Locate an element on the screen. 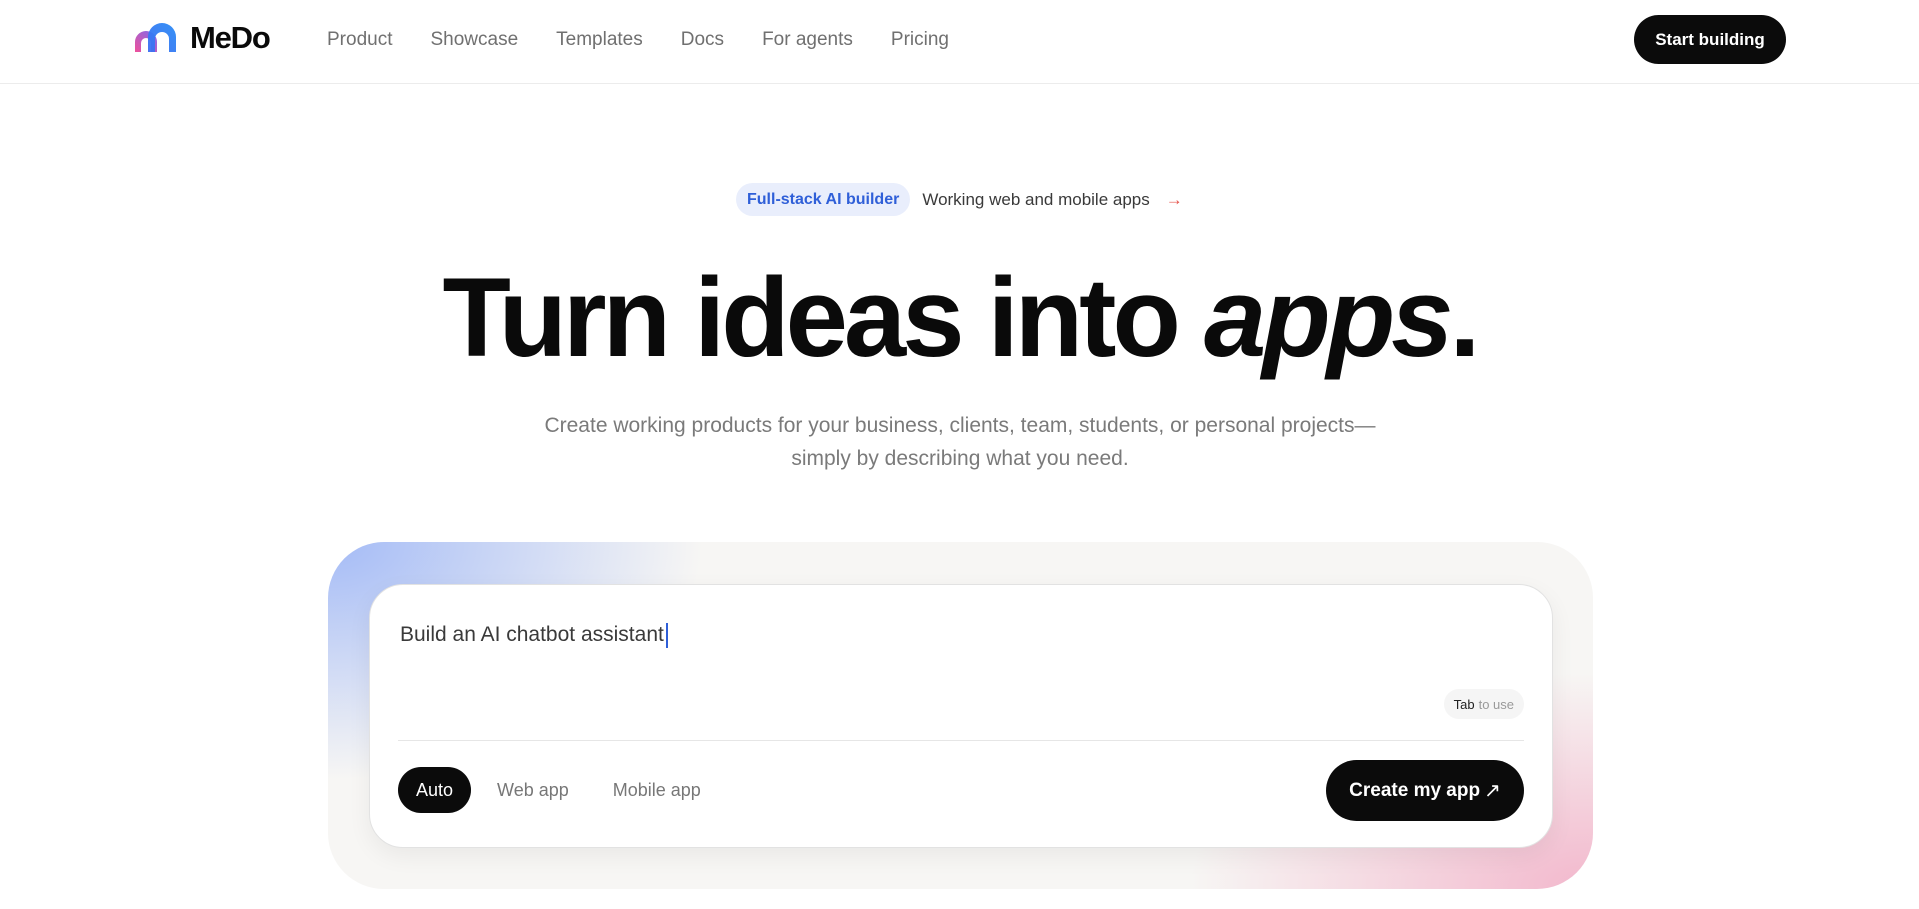 This screenshot has height=909, width=1919. tab-key-label: Tab is located at coordinates (1464, 704).